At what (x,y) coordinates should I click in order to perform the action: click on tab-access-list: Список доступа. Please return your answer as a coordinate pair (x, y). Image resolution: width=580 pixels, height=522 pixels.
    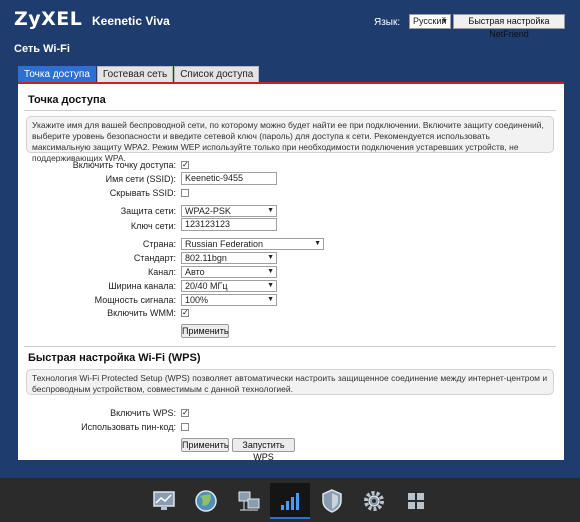
    Looking at the image, I should click on (217, 74).